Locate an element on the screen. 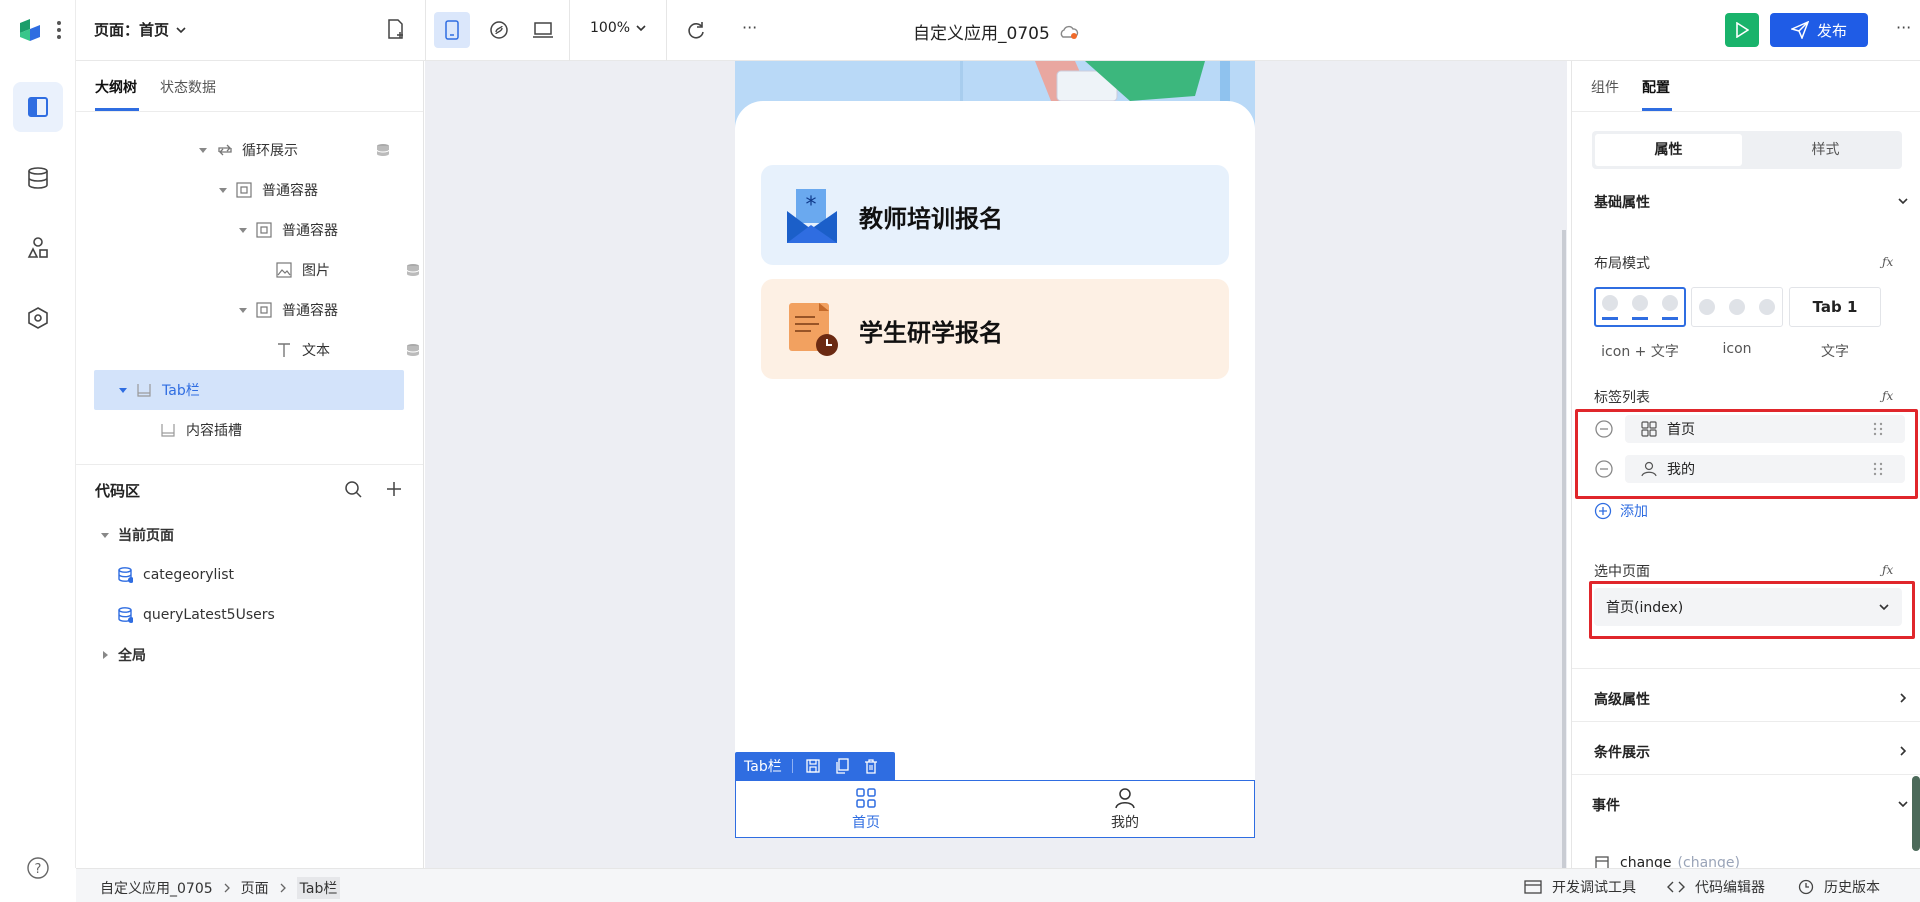 The width and height of the screenshot is (1920, 902). menu-card-teacher: * 教师培训报名 is located at coordinates (995, 215).